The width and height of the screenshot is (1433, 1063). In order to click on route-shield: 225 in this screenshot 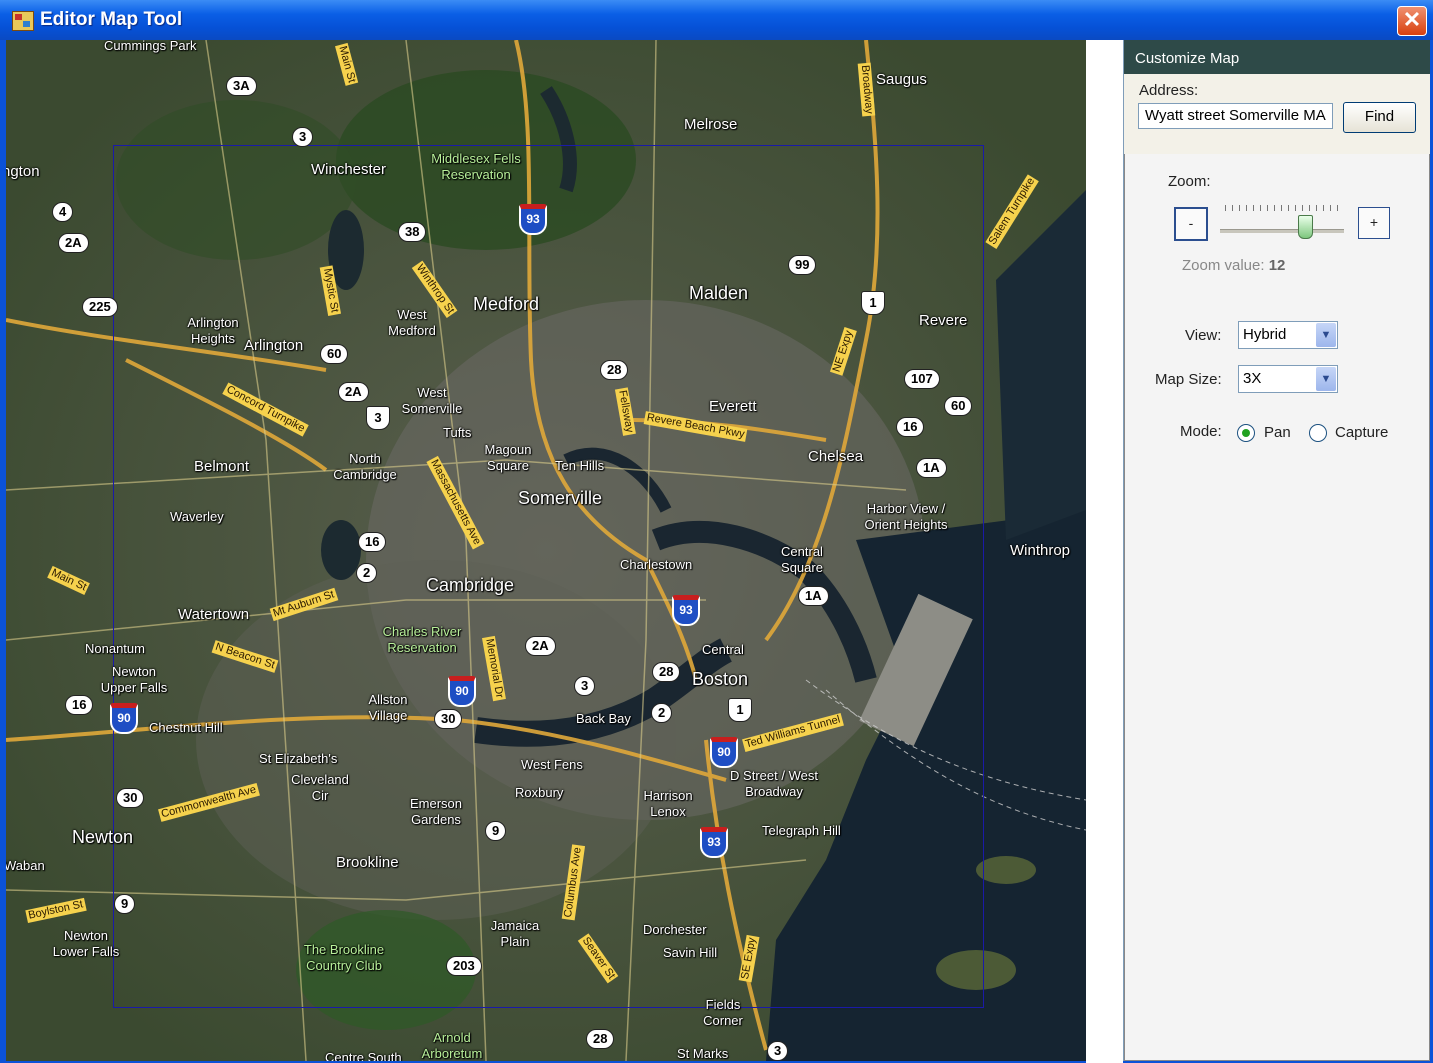, I will do `click(100, 307)`.